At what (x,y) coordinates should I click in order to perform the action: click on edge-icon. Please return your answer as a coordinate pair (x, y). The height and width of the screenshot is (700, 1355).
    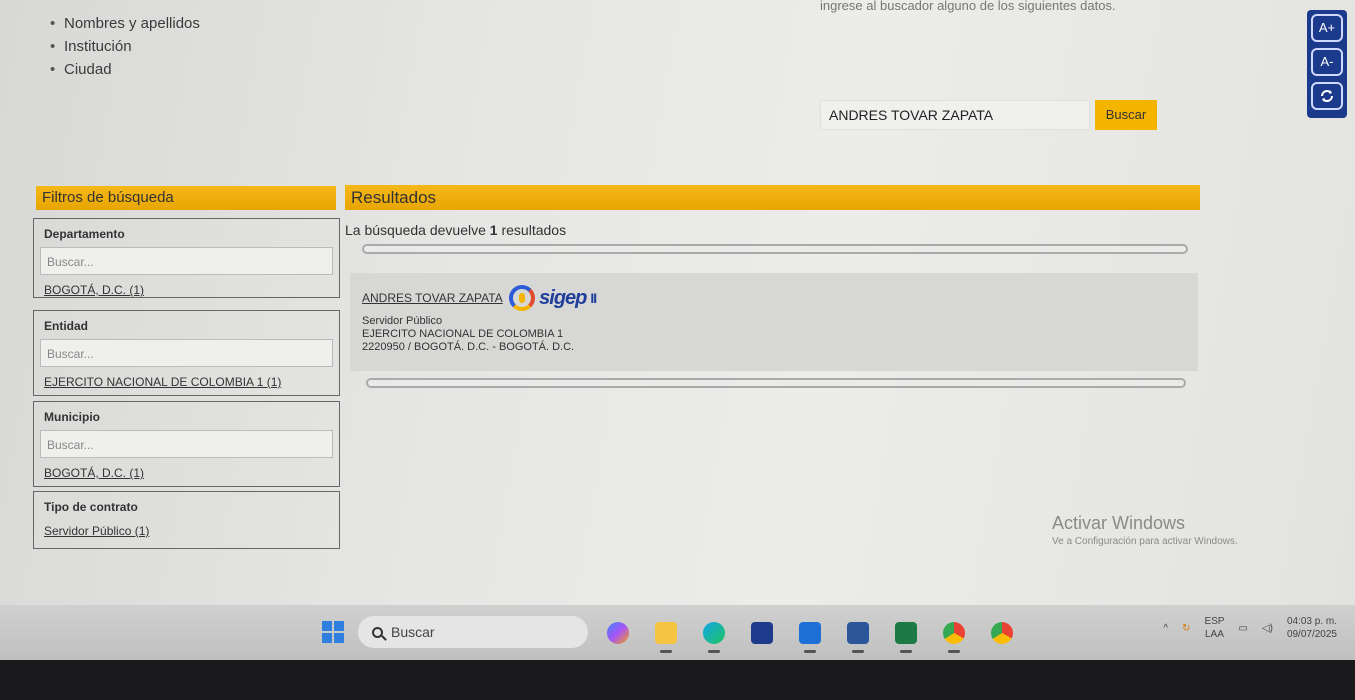
    Looking at the image, I should click on (714, 634).